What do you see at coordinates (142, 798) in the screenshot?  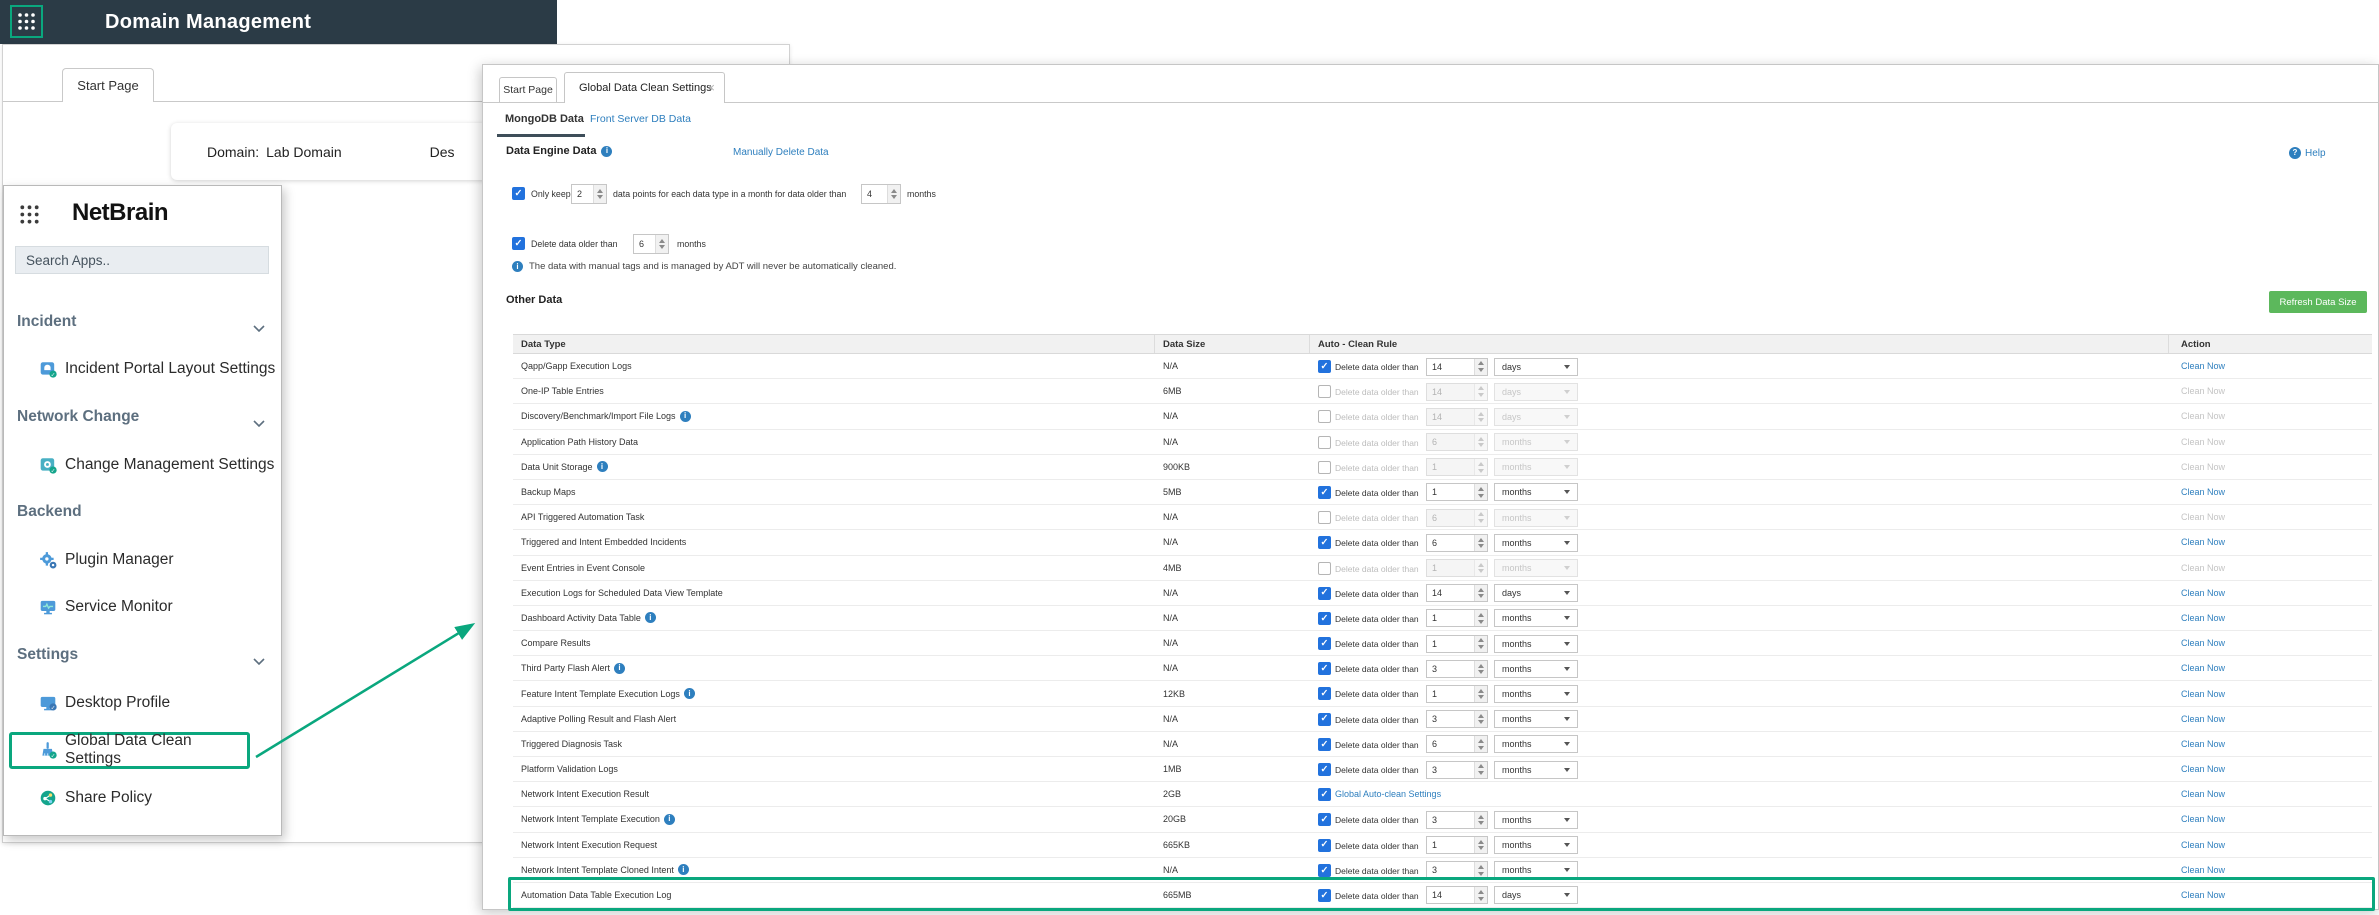 I see `sidebar-item-share-policy: Share Policy` at bounding box center [142, 798].